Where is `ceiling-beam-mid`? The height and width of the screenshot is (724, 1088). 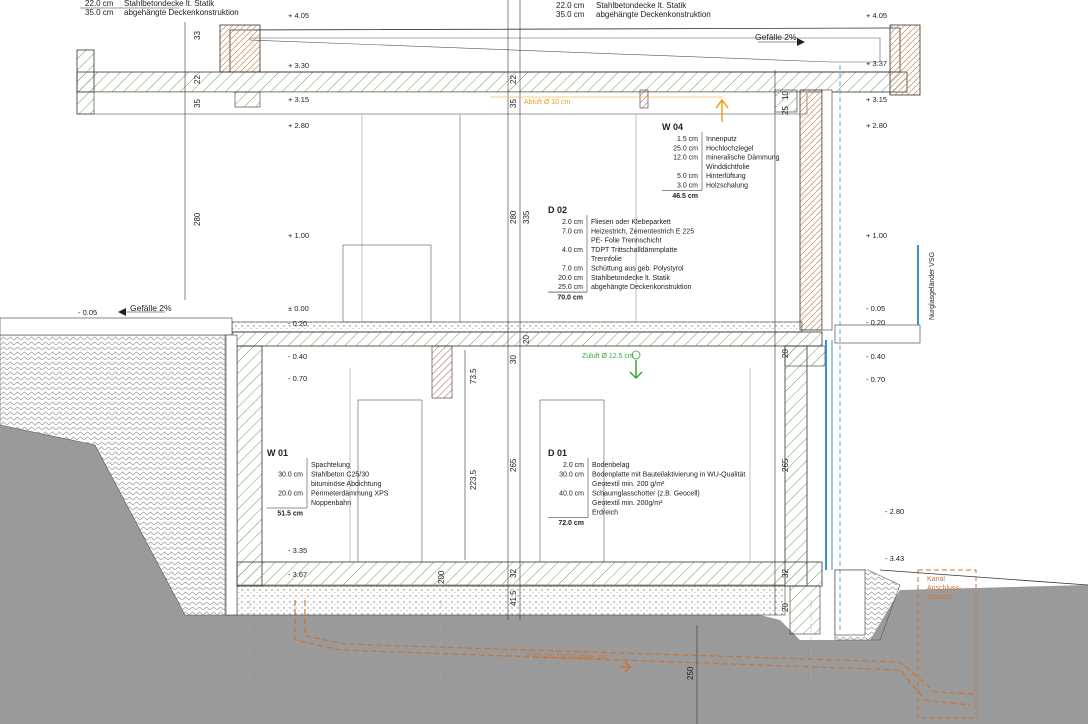 ceiling-beam-mid is located at coordinates (247, 99).